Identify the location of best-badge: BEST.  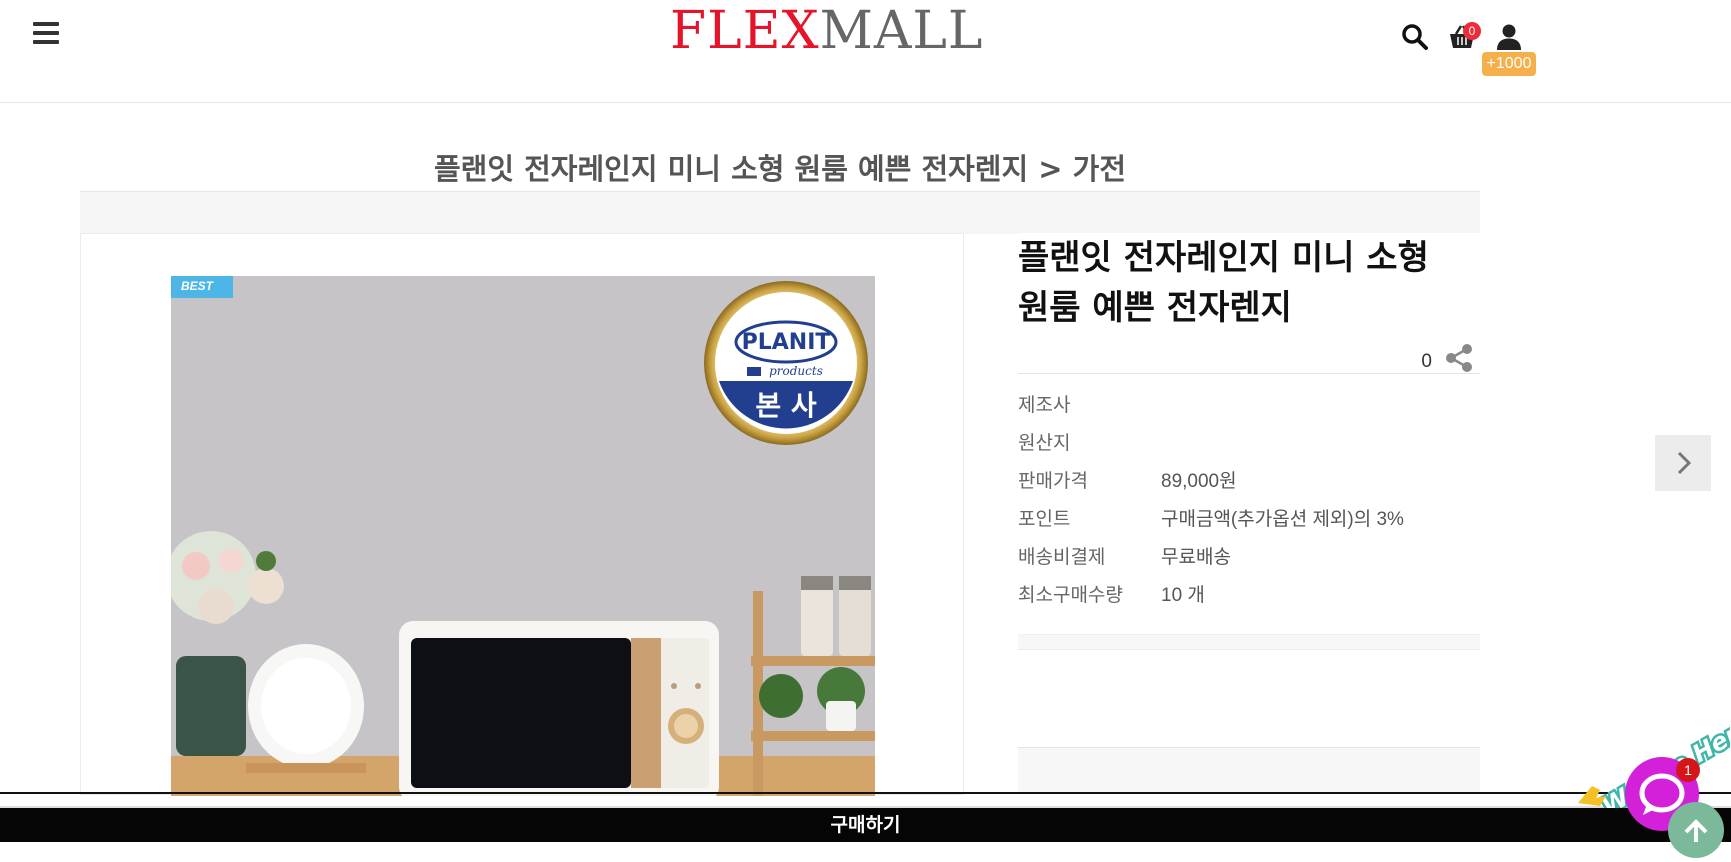
(202, 287).